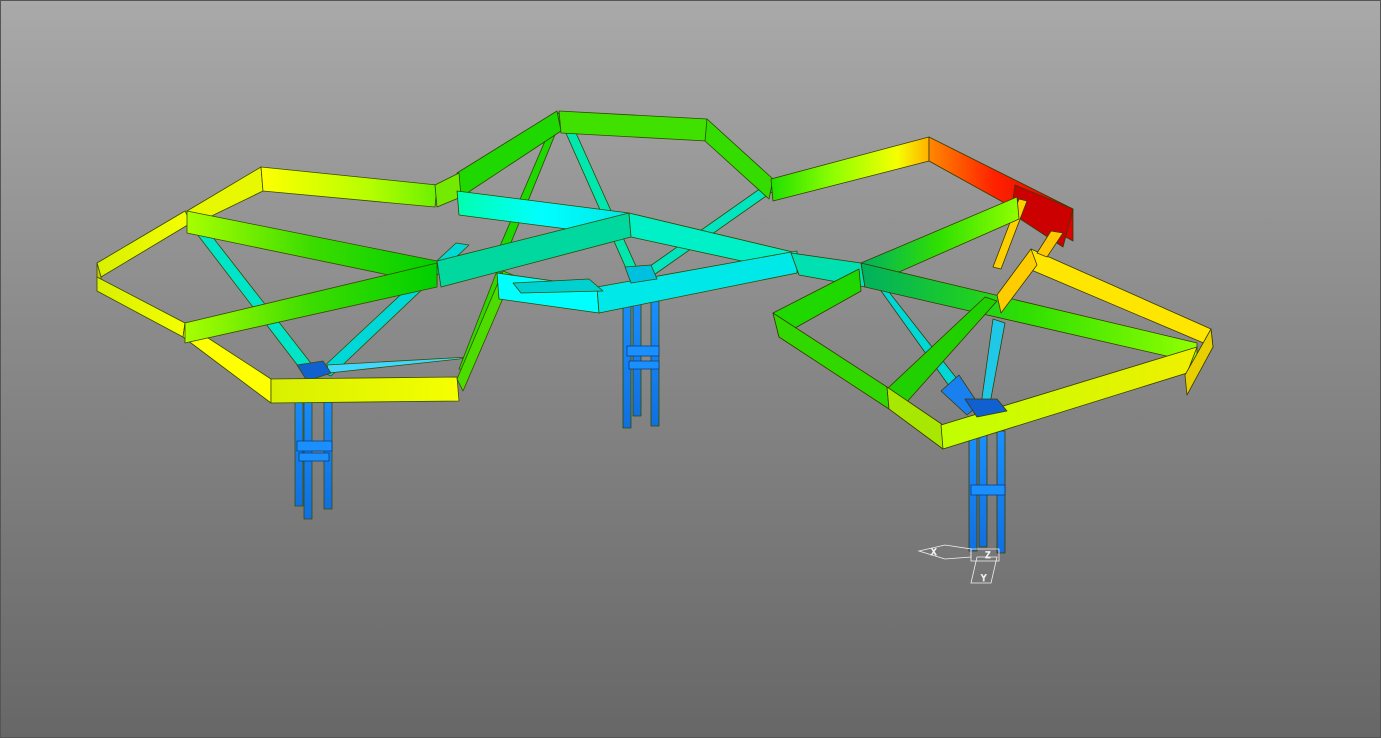 The image size is (1381, 739). Describe the element at coordinates (305, 343) in the screenshot. I see `left-tree` at that location.